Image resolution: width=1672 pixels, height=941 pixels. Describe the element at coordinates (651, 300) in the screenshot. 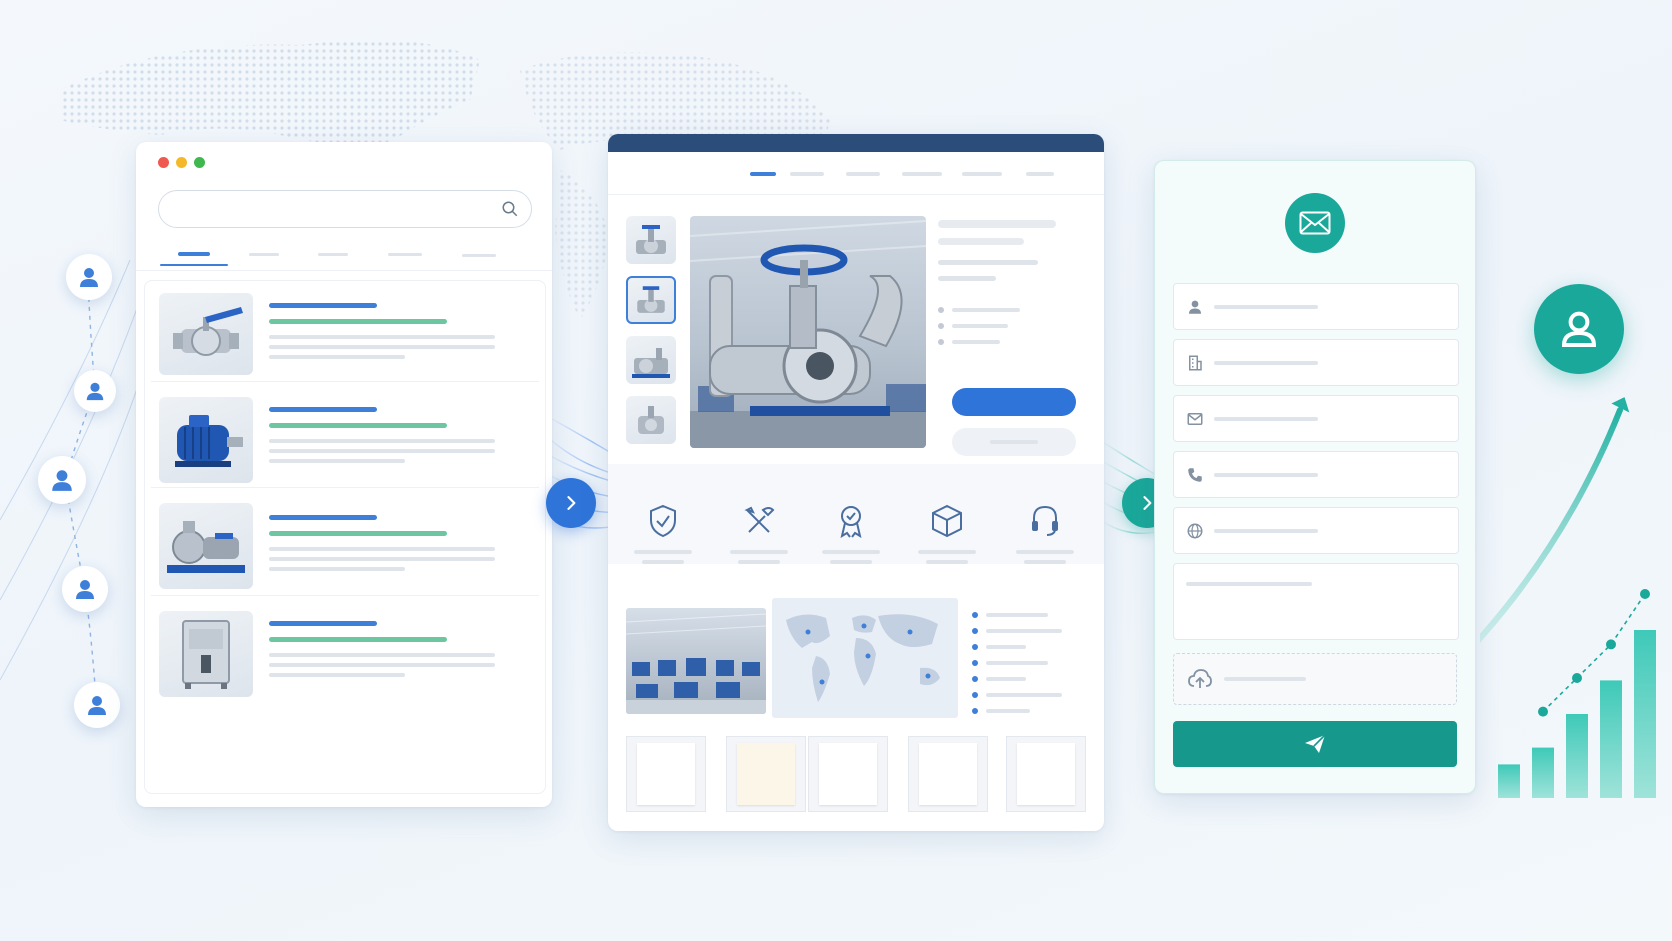

I see `gallery-thumbnail-selected` at that location.